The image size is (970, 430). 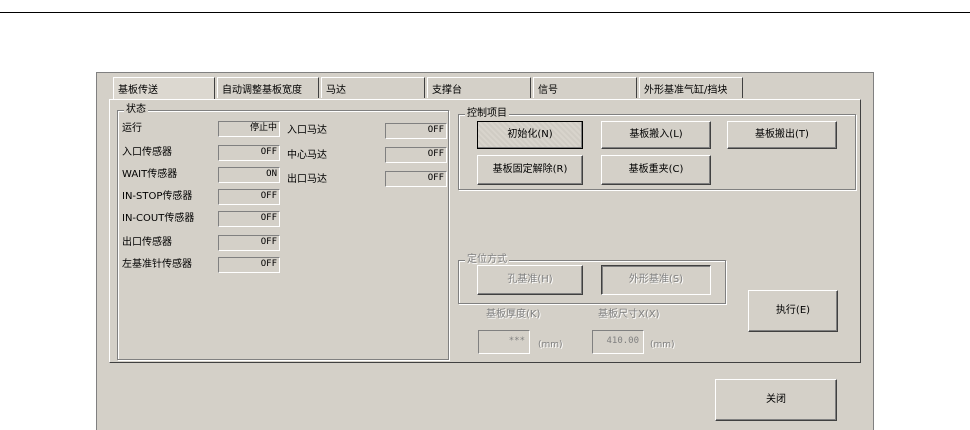 What do you see at coordinates (249, 243) in the screenshot?
I see `status-value-exit-sensor: OFF` at bounding box center [249, 243].